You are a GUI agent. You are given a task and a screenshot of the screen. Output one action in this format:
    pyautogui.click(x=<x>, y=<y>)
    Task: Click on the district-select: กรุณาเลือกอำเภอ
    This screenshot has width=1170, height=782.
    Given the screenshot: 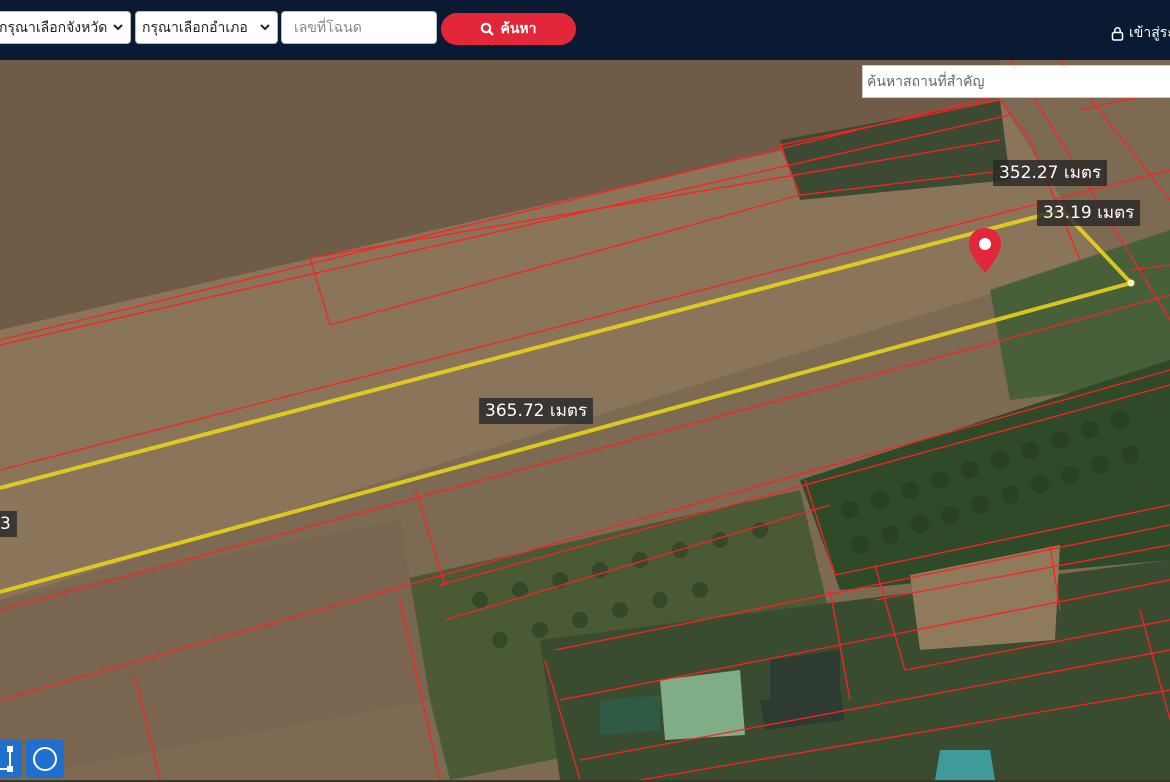 What is the action you would take?
    pyautogui.click(x=206, y=27)
    